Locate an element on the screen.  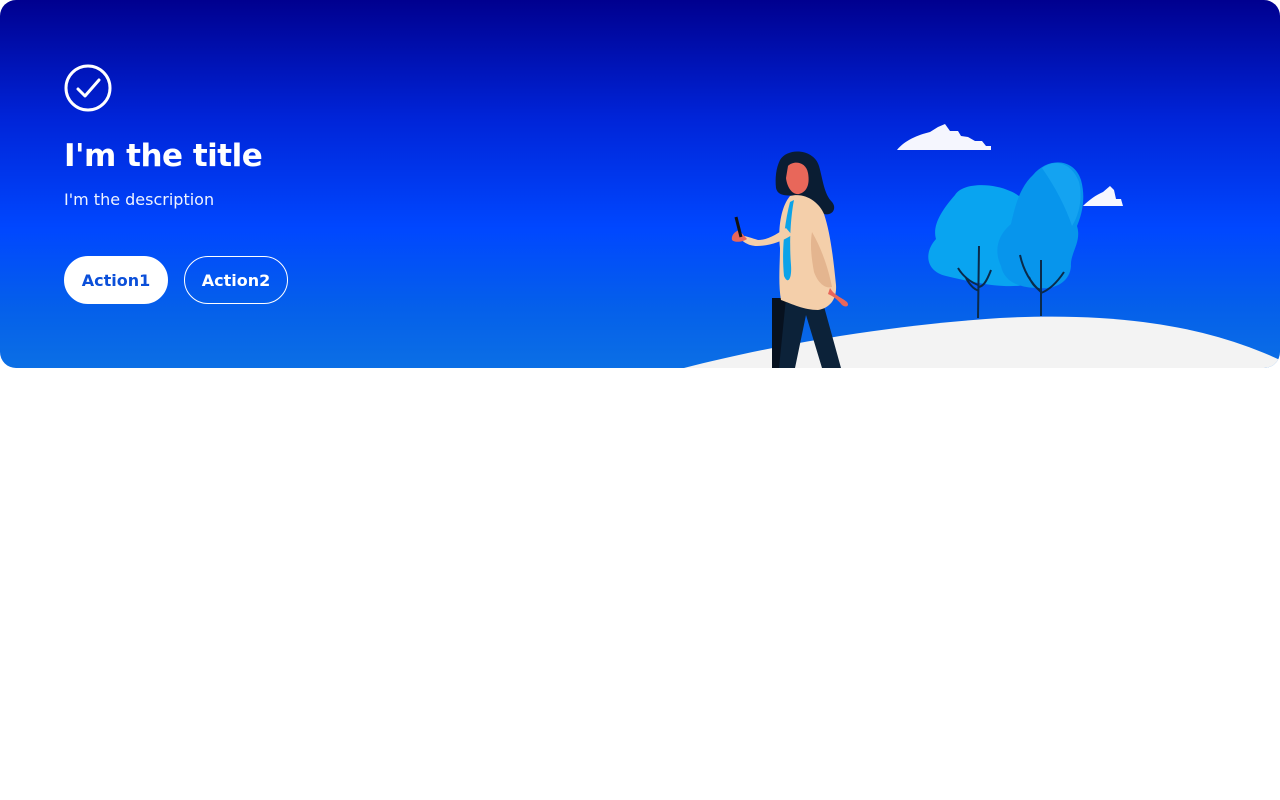
woman-figure is located at coordinates (790, 259).